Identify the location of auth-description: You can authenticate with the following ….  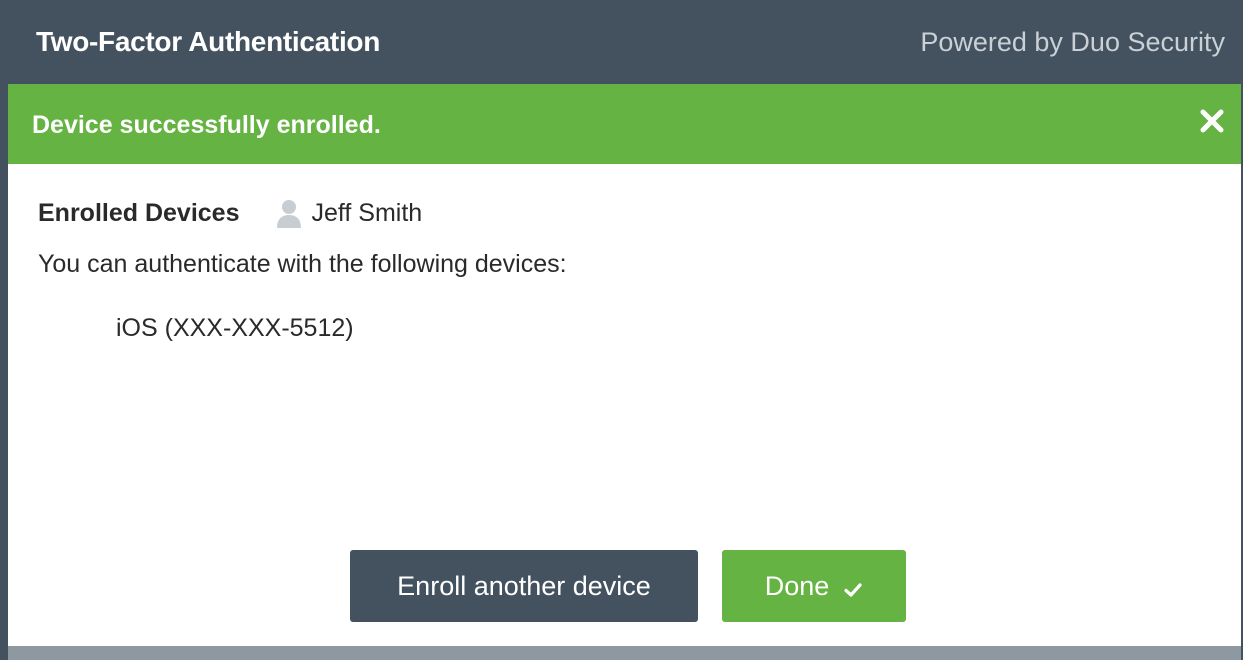
(302, 264).